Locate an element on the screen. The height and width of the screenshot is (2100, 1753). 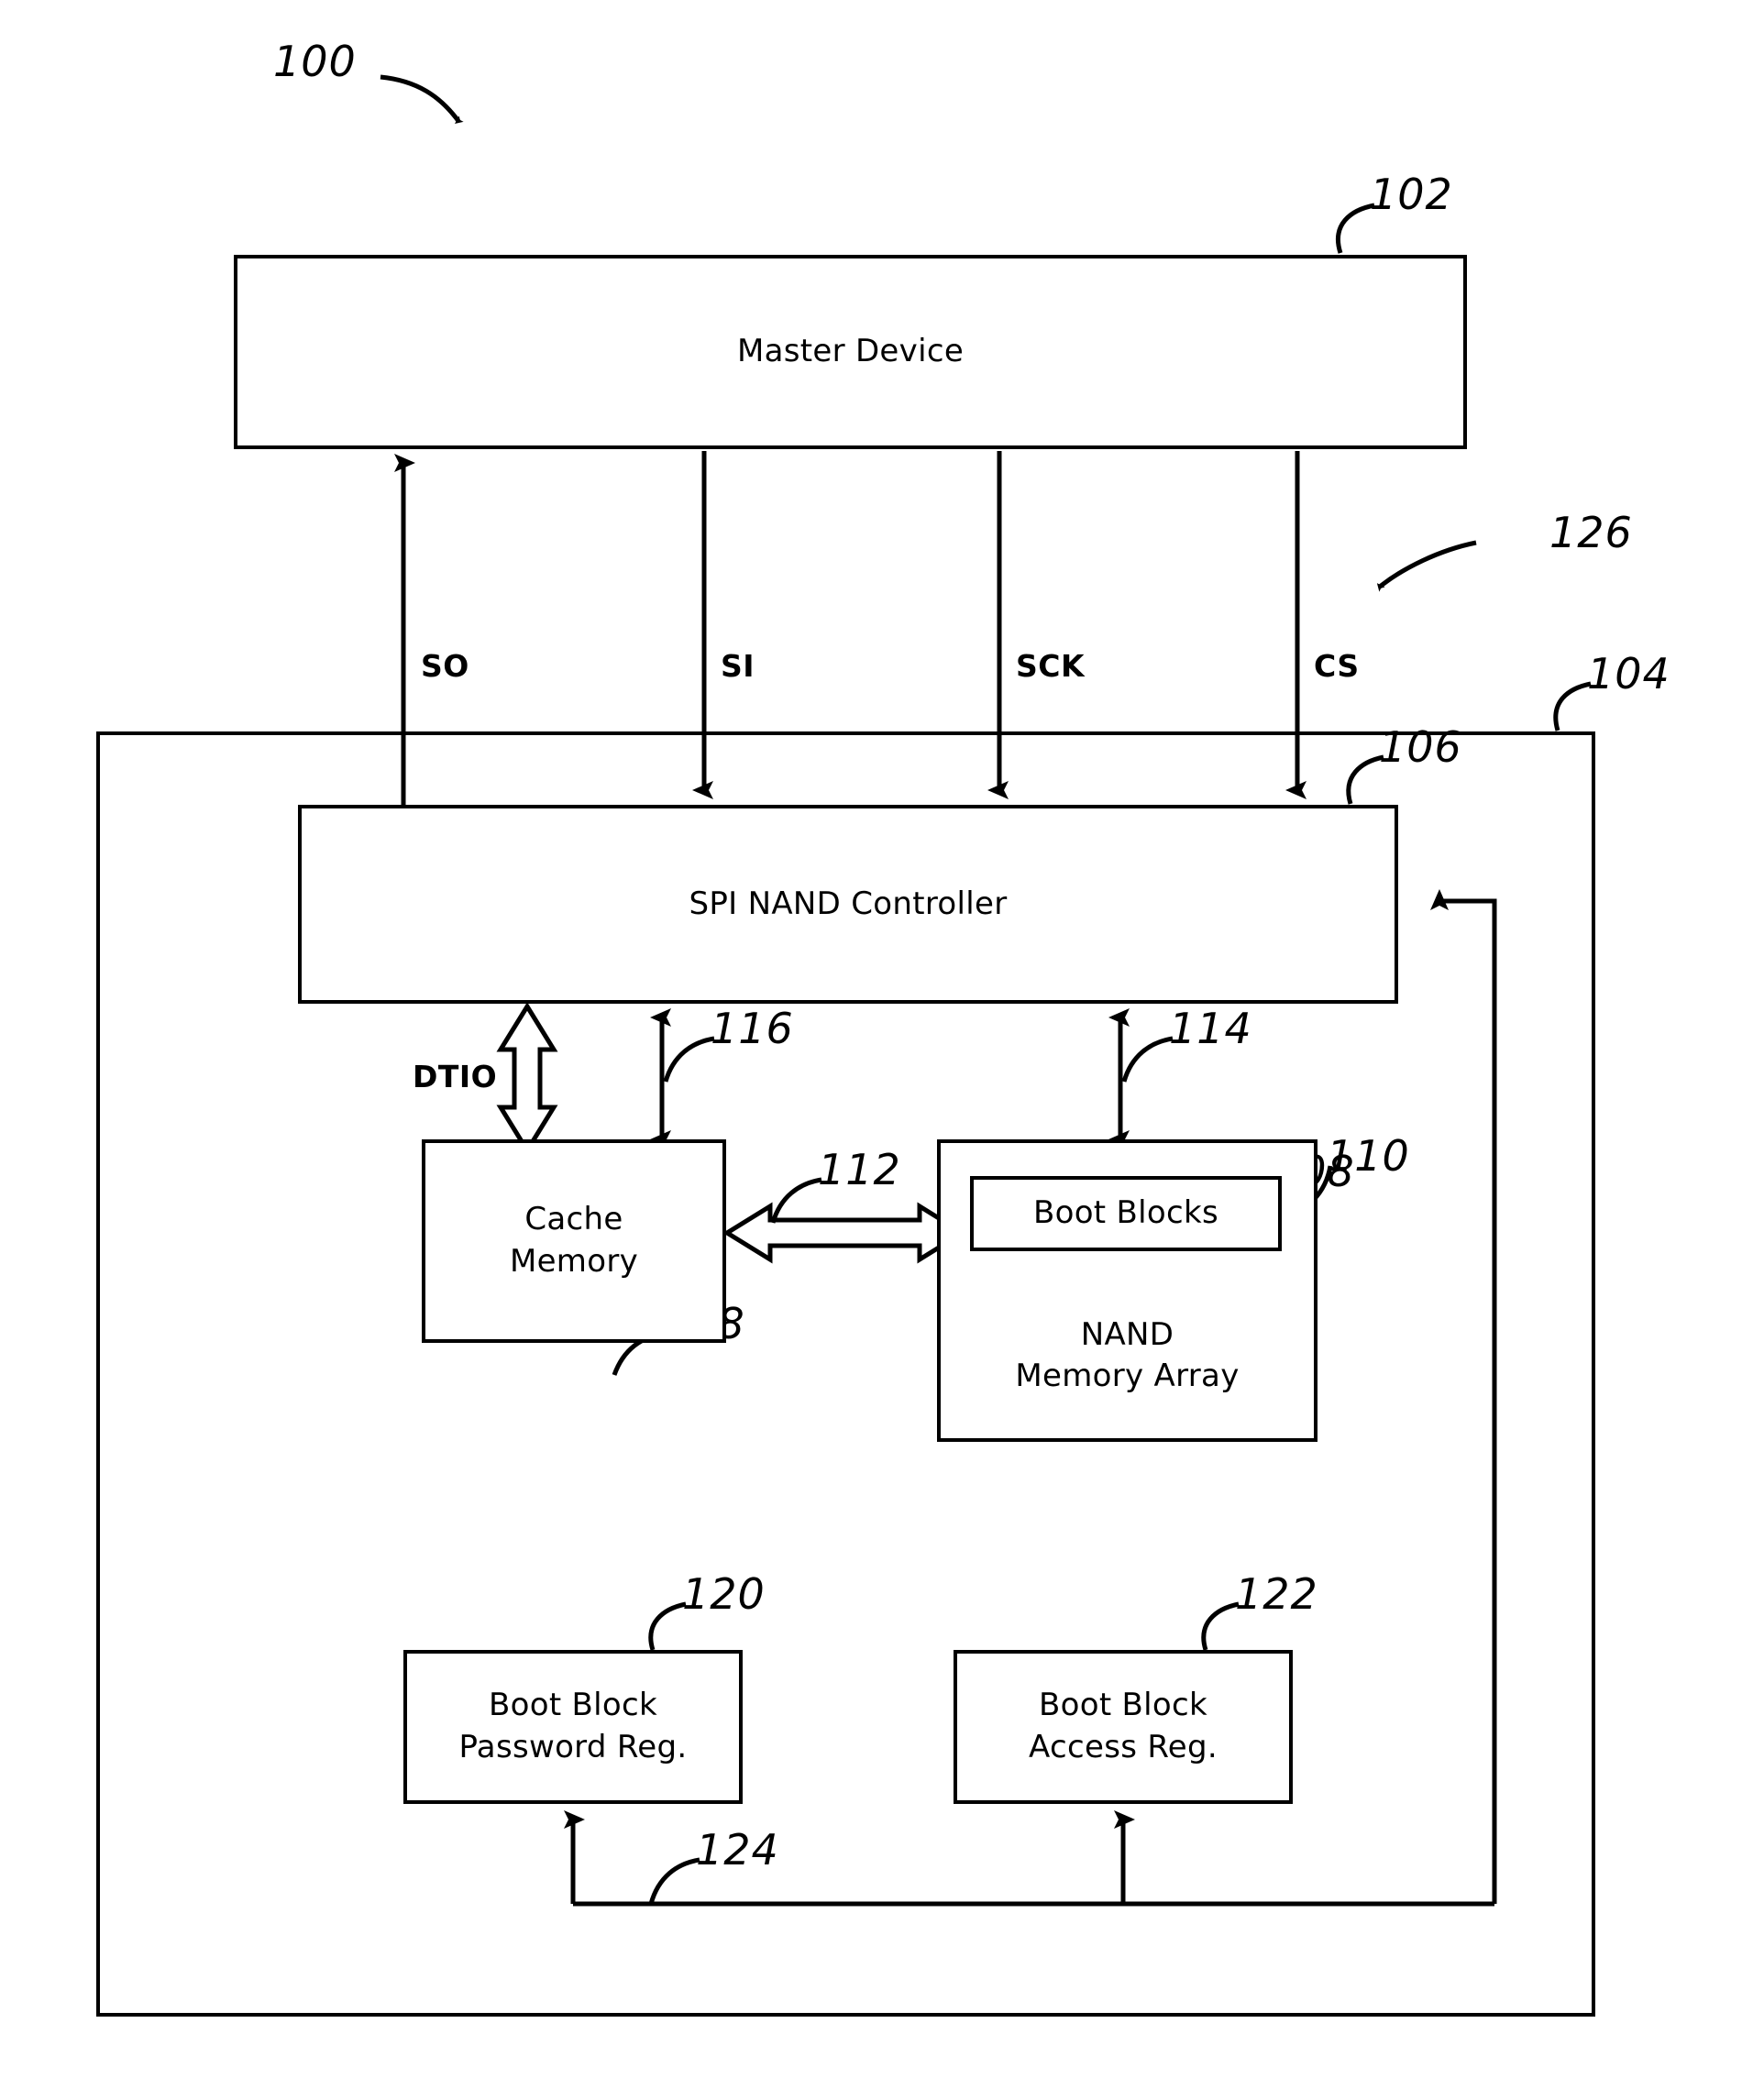
signal-label-cs: CS is located at coordinates (1337, 666).